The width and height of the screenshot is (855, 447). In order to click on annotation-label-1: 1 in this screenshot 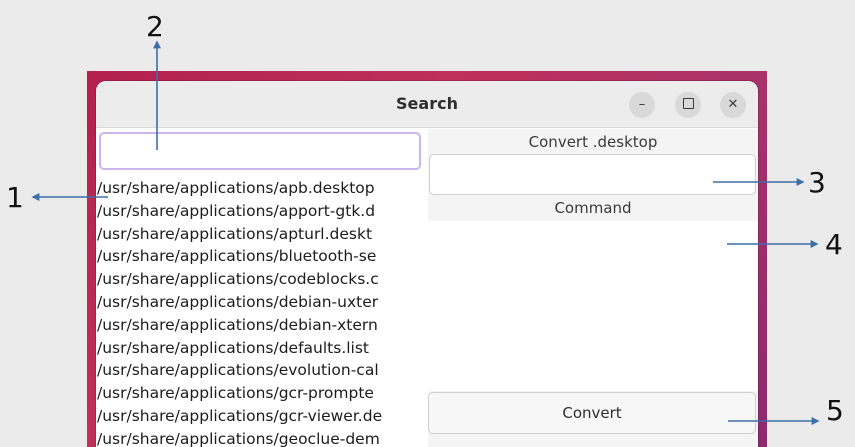, I will do `click(15, 197)`.